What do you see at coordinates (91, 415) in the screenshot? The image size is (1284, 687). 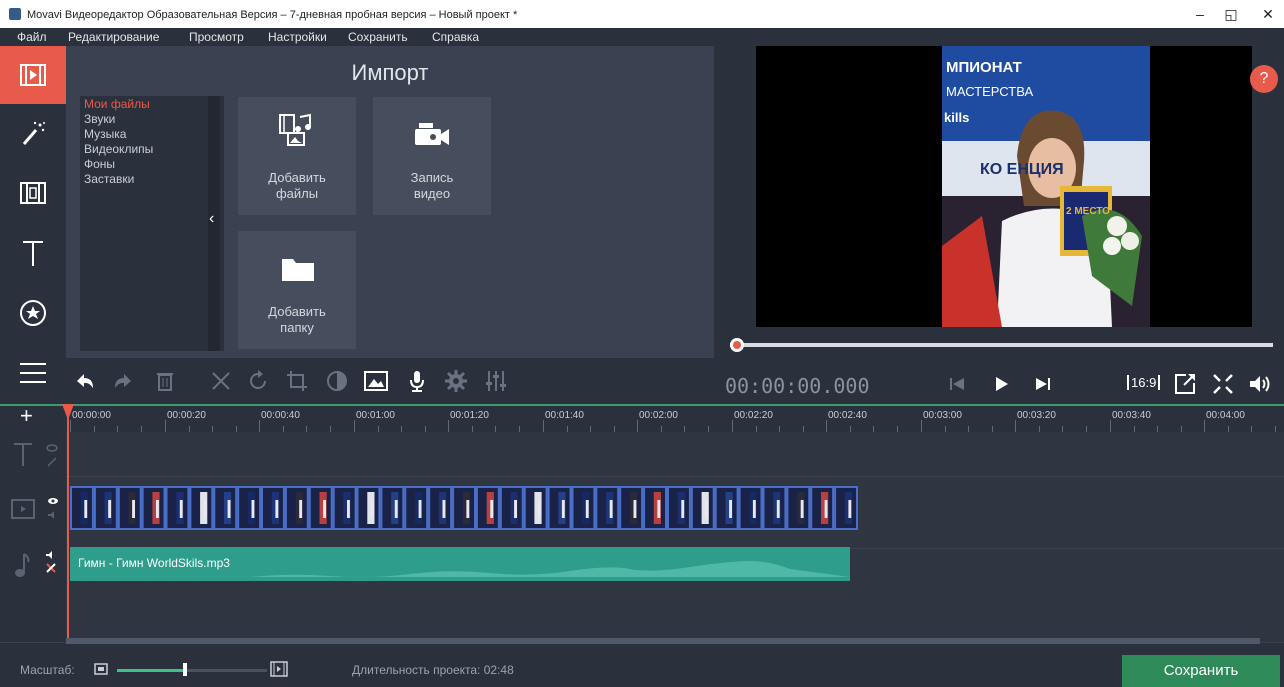 I see `ruler-tick-label: 00:00:00` at bounding box center [91, 415].